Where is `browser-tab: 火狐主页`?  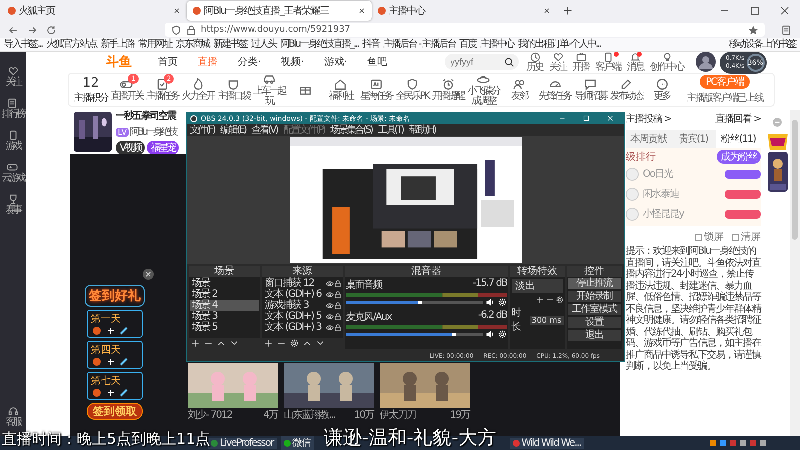
browser-tab: 火狐主页 is located at coordinates (94, 11).